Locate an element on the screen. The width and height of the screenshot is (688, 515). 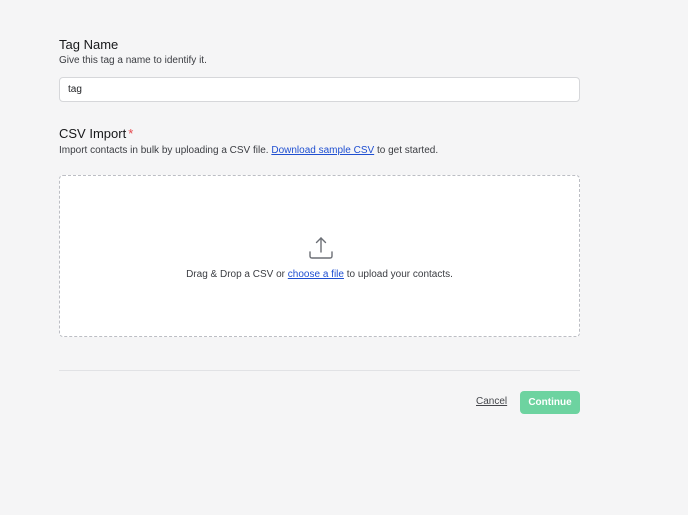
cancel-button: Cancel is located at coordinates (491, 401).